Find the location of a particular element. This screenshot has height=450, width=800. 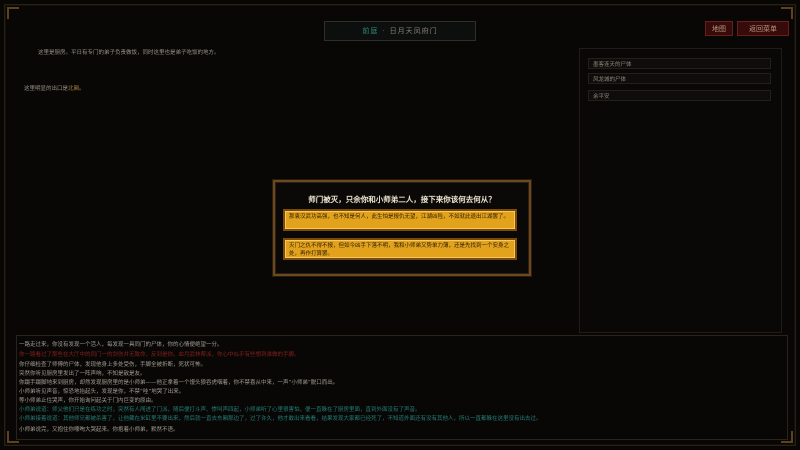

choice-option-1: 那袁汉武功高强，也不知是何人，此生怕是报仇无望，江湖凶险，不如就此退出江湖罢了。 is located at coordinates (400, 220).